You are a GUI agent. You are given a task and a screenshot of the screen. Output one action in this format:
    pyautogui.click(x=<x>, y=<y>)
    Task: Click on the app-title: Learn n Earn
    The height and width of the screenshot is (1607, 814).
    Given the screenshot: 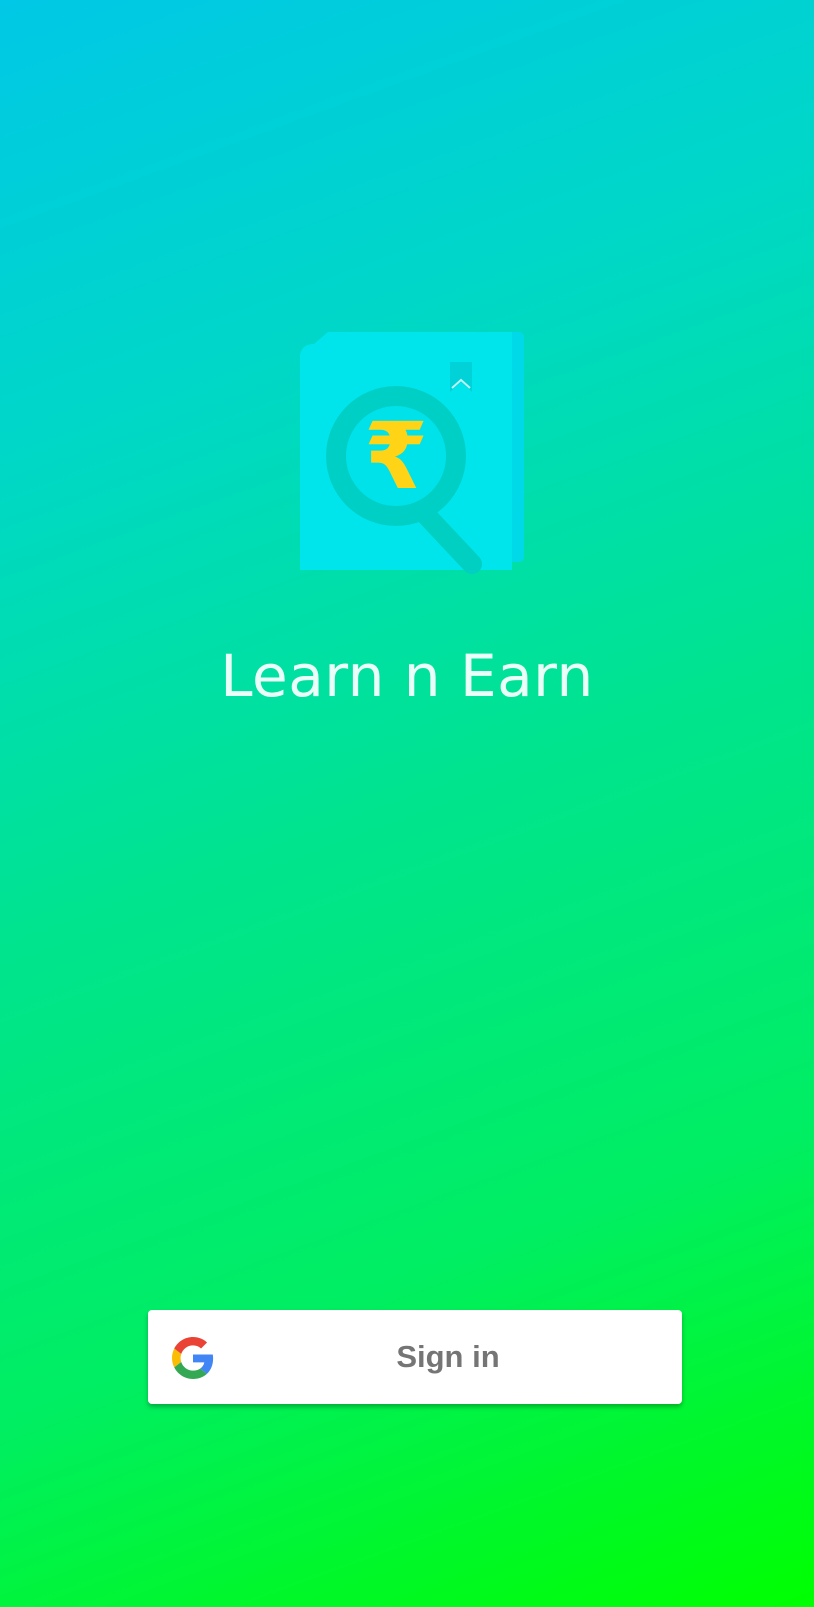 What is the action you would take?
    pyautogui.click(x=407, y=676)
    